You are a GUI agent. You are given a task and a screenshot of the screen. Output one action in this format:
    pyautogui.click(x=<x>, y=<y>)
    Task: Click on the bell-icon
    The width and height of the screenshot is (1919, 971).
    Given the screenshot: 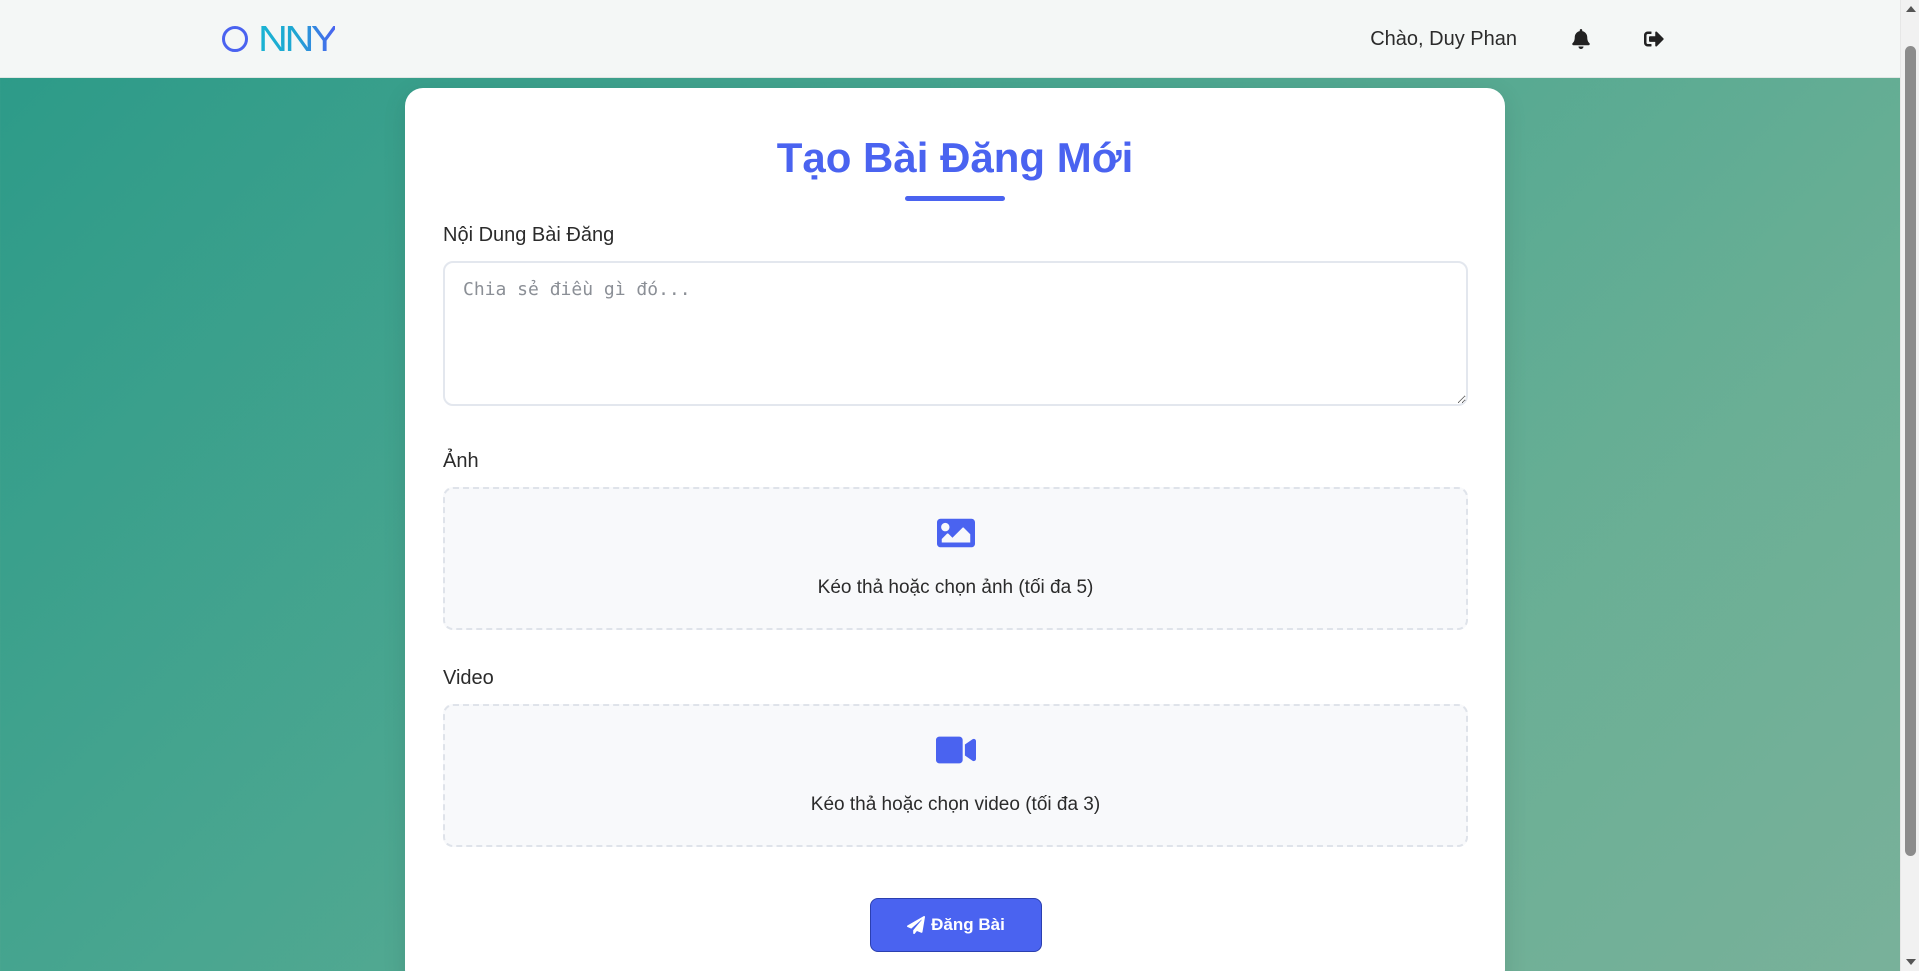 What is the action you would take?
    pyautogui.click(x=1581, y=39)
    